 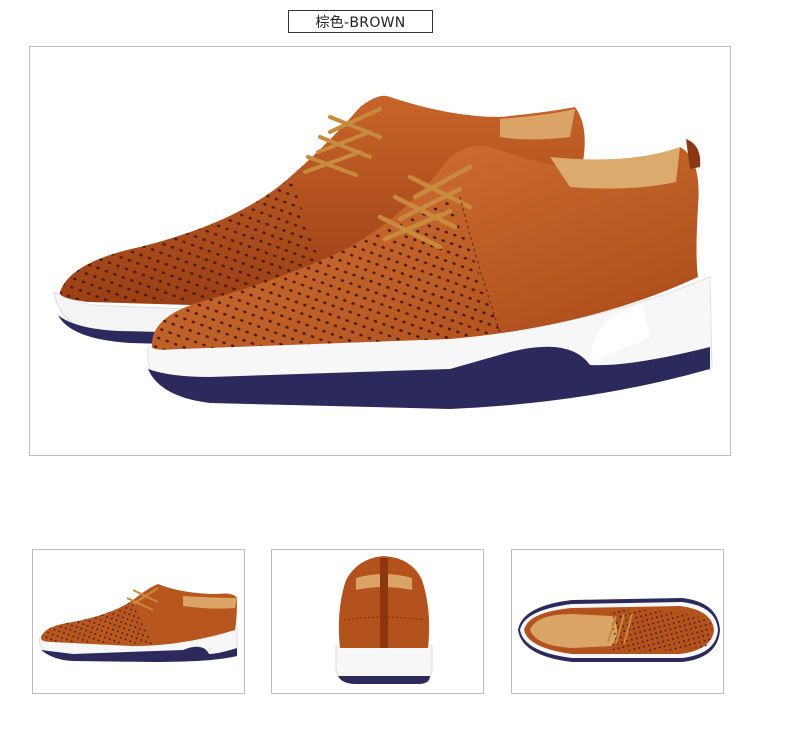 I want to click on thumbnail-side-profile, so click(x=138, y=621).